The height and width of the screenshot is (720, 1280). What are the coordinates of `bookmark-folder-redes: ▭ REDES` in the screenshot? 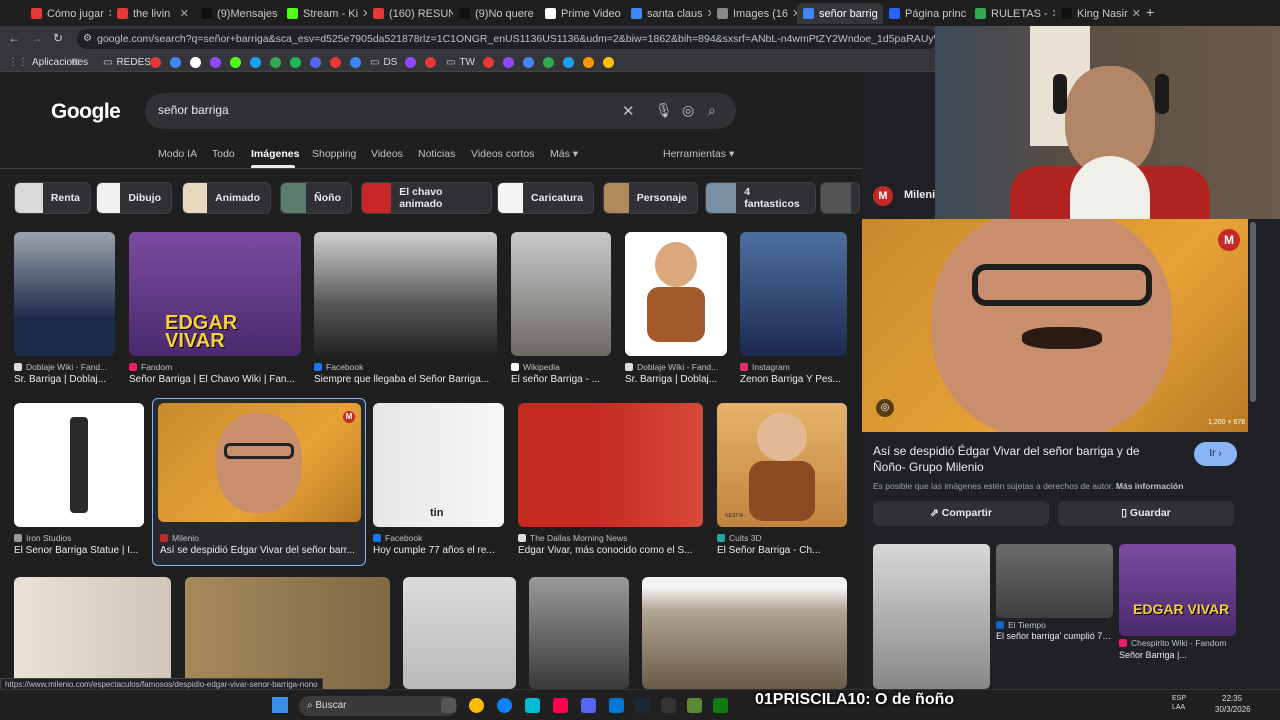 It's located at (127, 62).